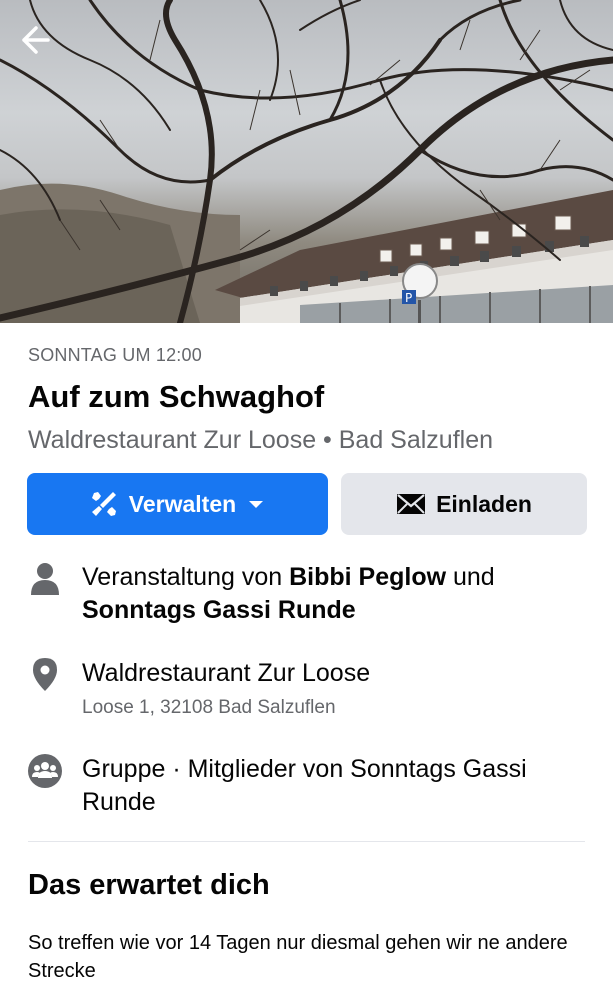 This screenshot has height=1000, width=613. Describe the element at coordinates (260, 440) in the screenshot. I see `event-location-line: Waldrestaurant Zur Loose • Bad Salzuflen` at that location.